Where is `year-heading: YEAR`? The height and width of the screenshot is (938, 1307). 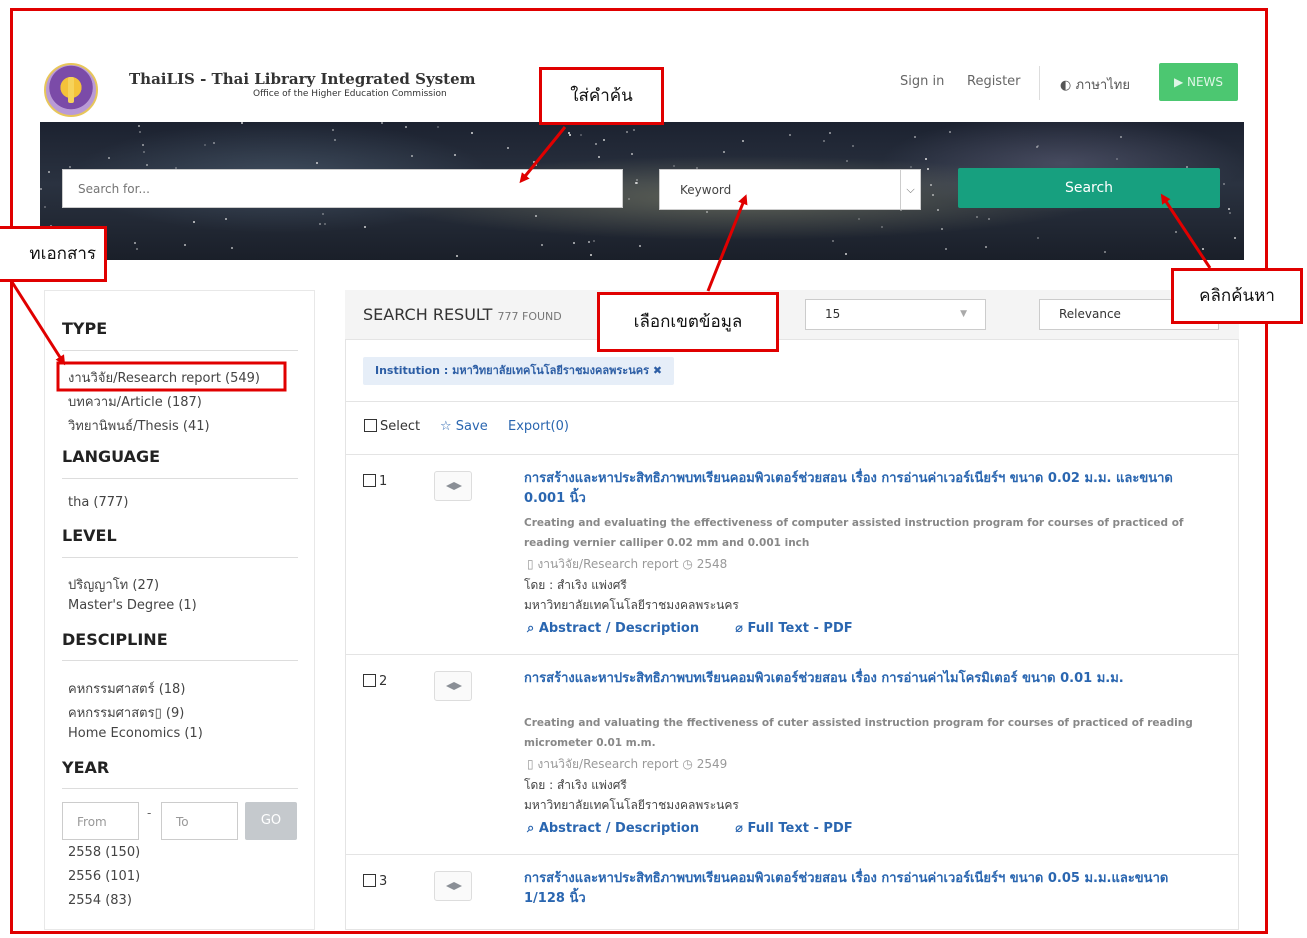 year-heading: YEAR is located at coordinates (86, 767).